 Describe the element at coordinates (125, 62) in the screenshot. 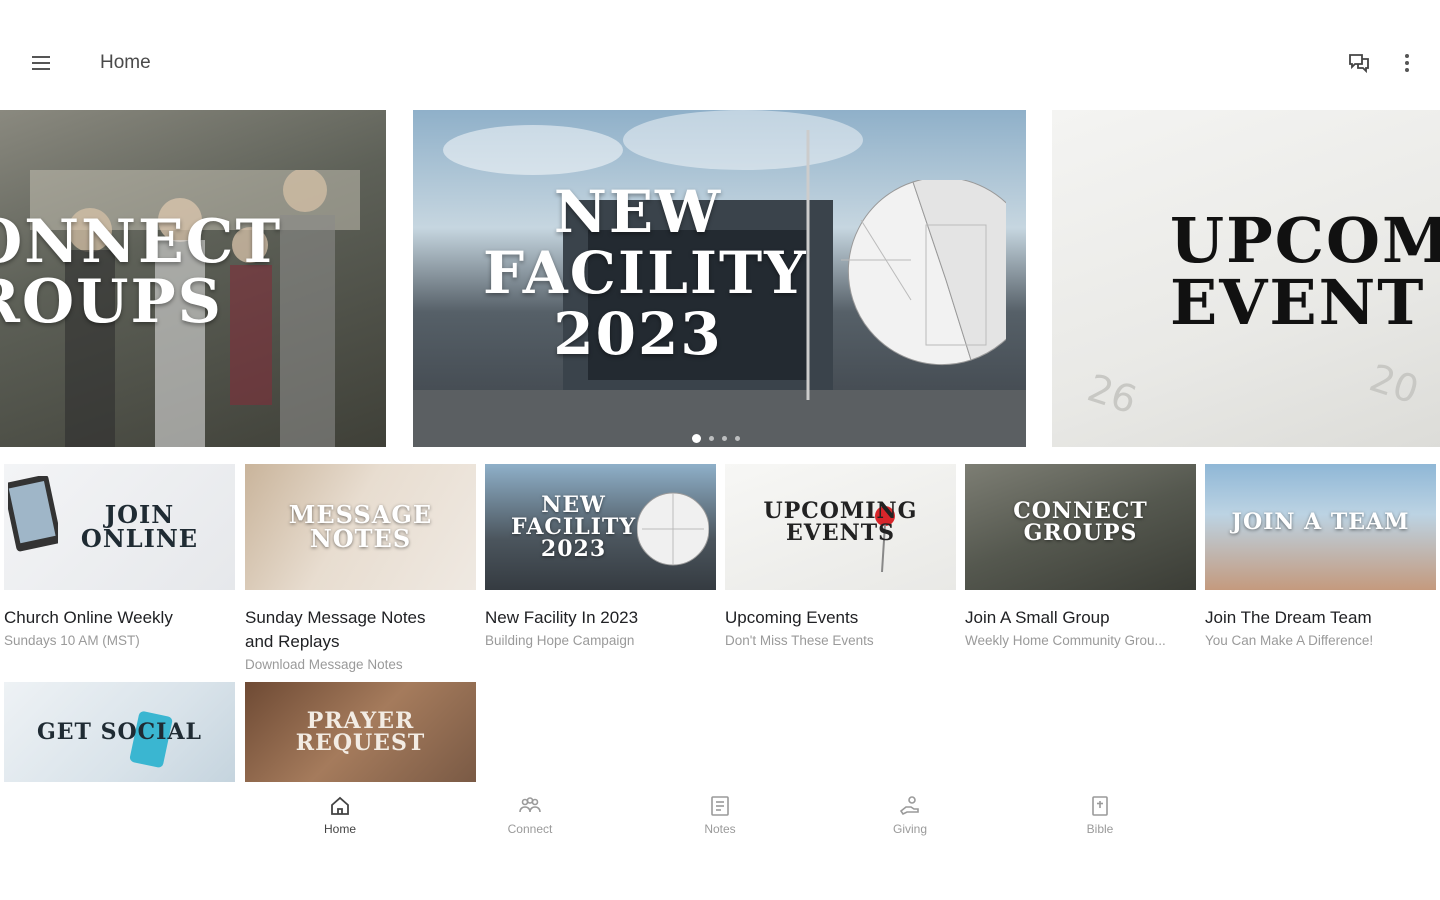

I see `page-title: Home` at that location.